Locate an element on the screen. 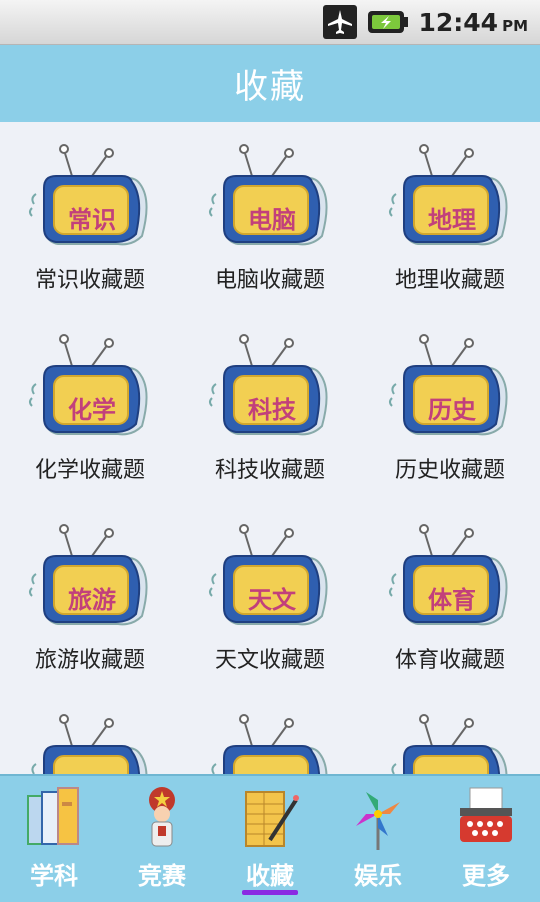 The height and width of the screenshot is (902, 540). tv-screen-label: 电脑 is located at coordinates (272, 219).